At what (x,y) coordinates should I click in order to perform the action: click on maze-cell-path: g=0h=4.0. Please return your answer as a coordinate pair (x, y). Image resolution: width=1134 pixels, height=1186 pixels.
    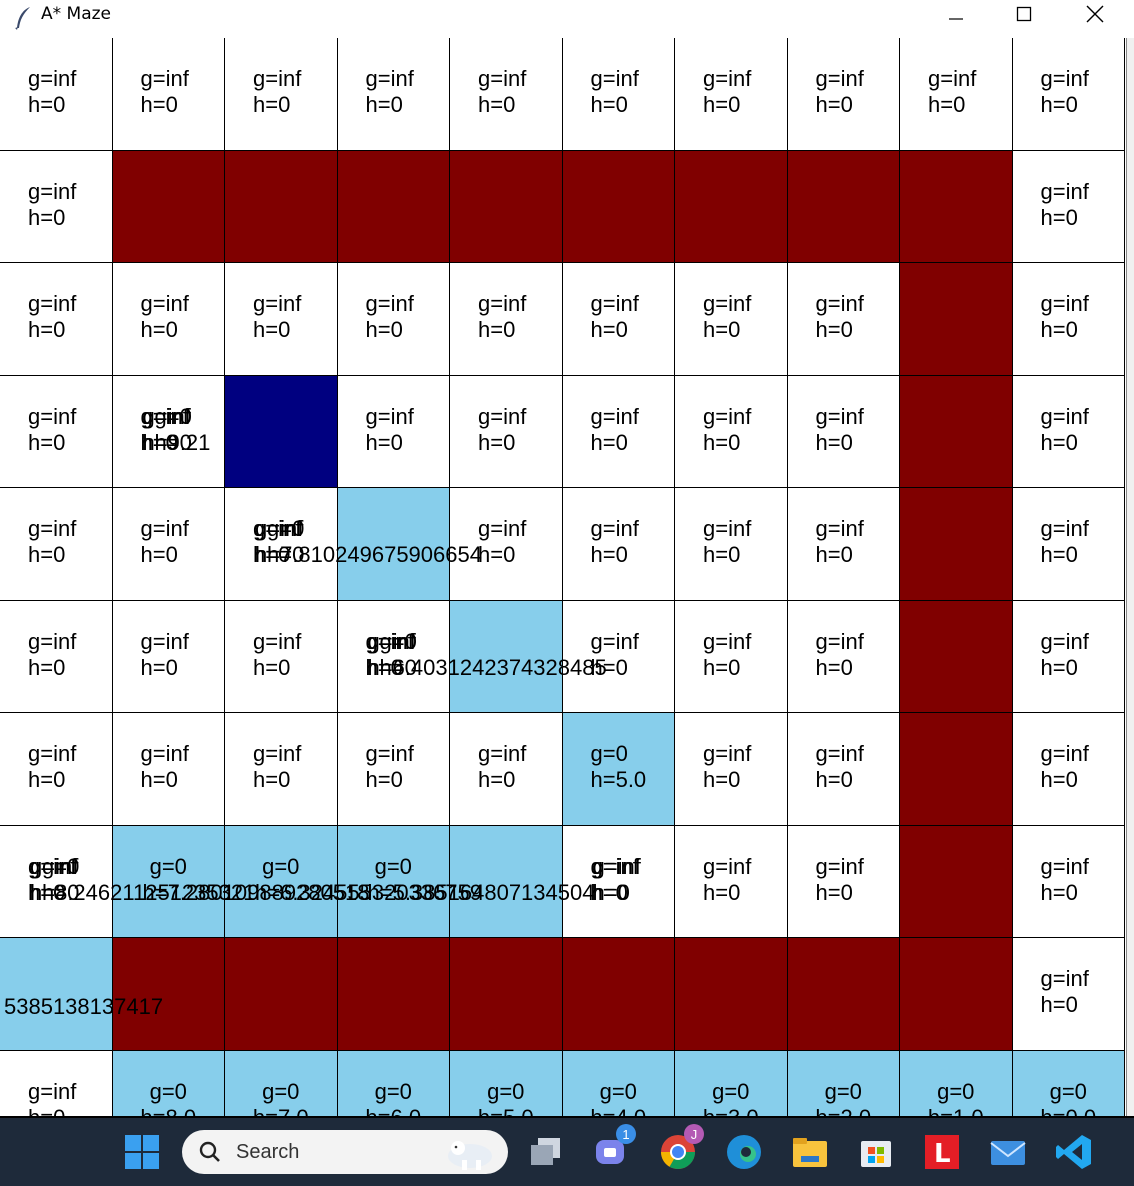
    Looking at the image, I should click on (618, 1083).